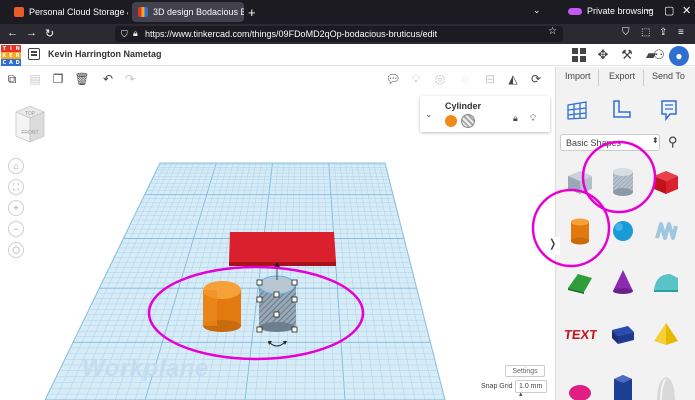 The width and height of the screenshot is (695, 400). What do you see at coordinates (537, 10) in the screenshot?
I see `tab-list-chevron-down-icon: ⌄` at bounding box center [537, 10].